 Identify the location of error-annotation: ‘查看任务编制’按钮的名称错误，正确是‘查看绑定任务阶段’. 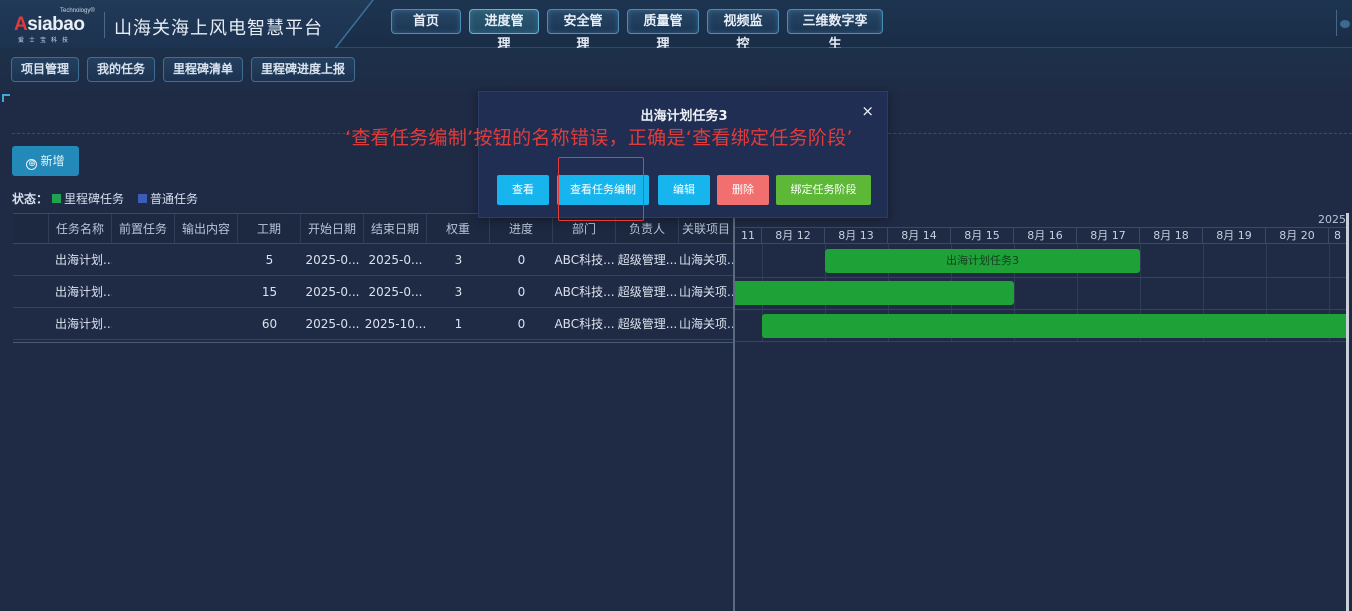
(599, 138).